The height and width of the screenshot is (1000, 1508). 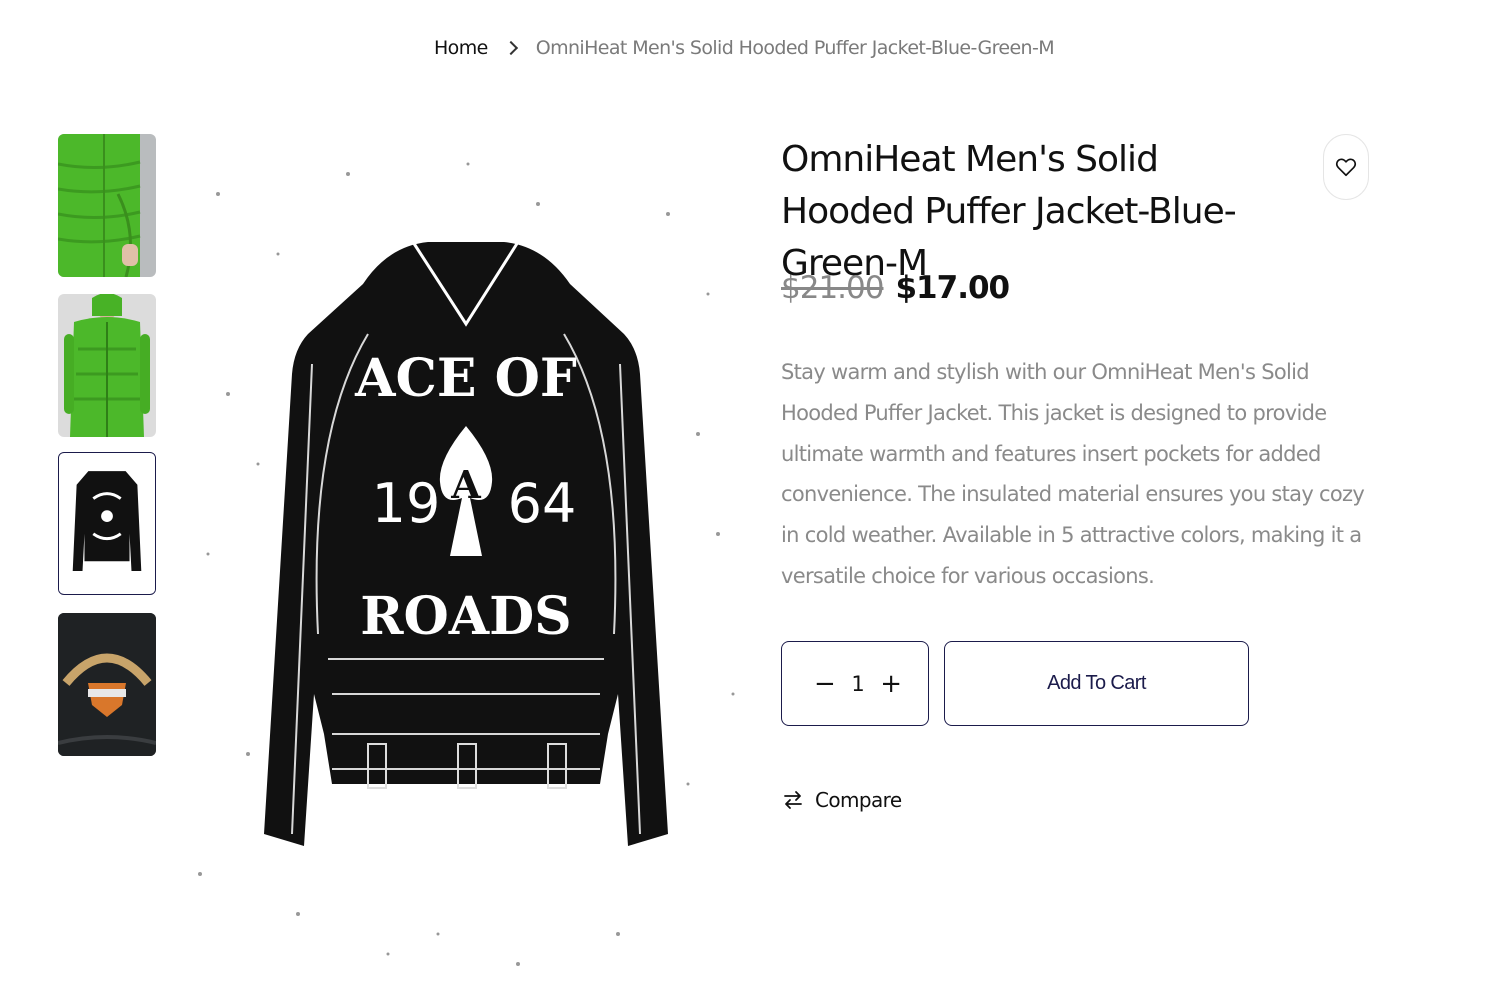 I want to click on green-jacket-model-image, so click(x=107, y=365).